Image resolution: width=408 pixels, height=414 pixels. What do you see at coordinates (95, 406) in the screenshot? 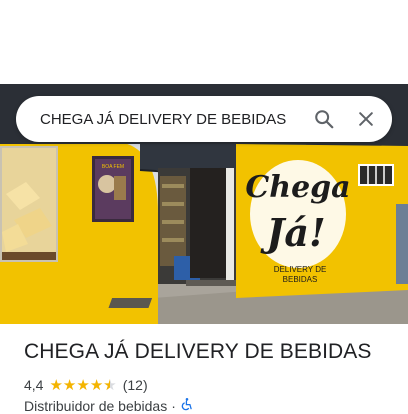
I see `place-category: Distribuidor de bebidas` at bounding box center [95, 406].